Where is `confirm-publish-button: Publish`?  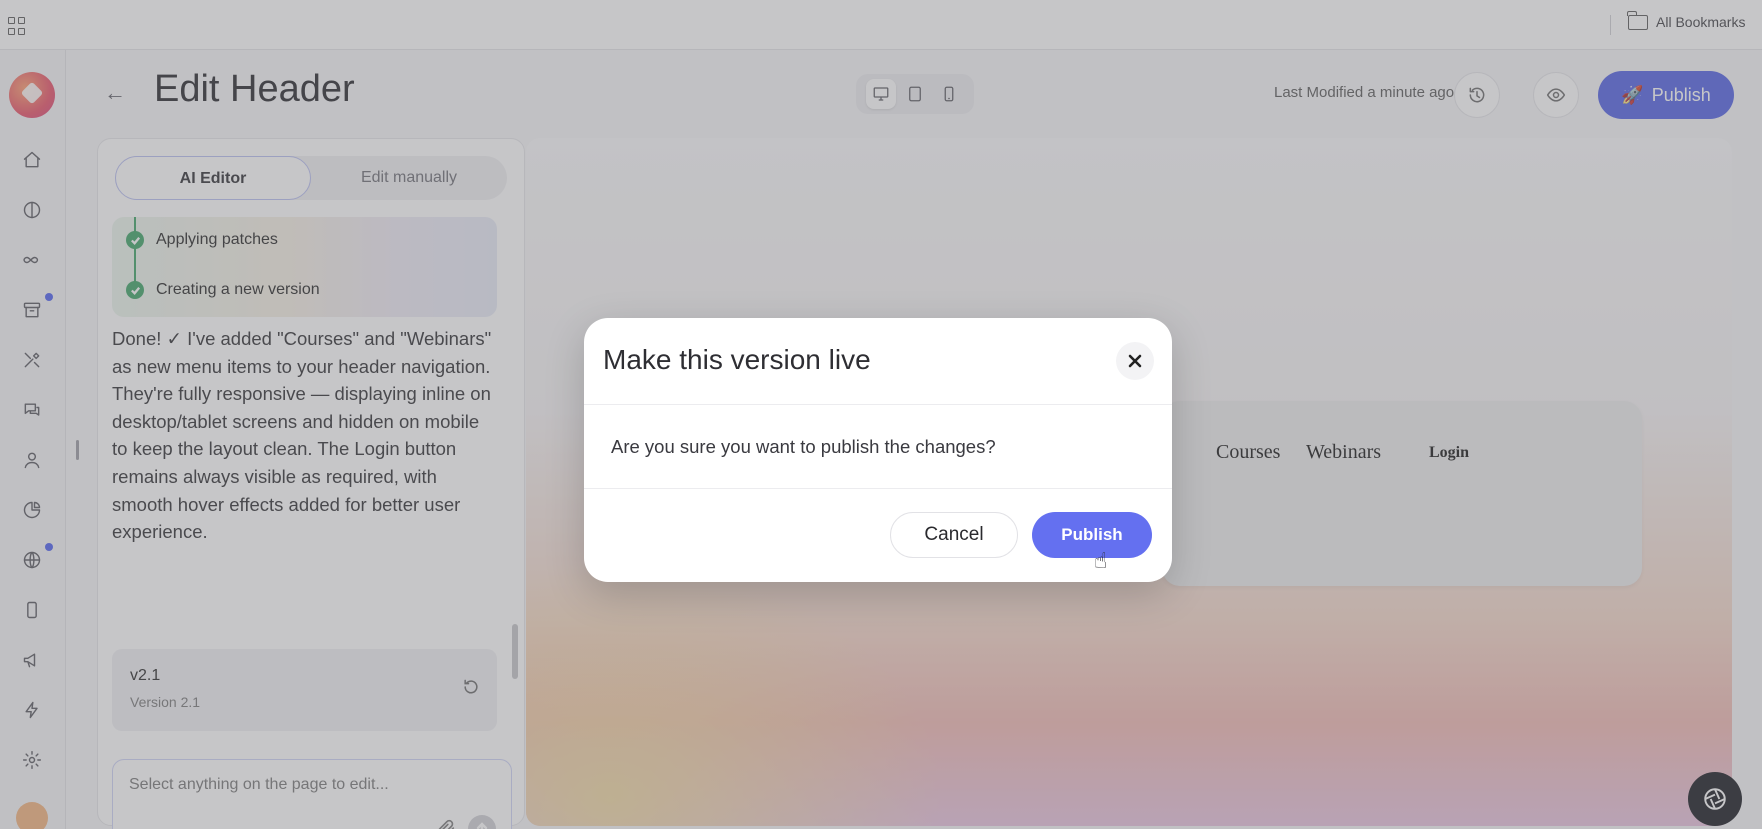
confirm-publish-button: Publish is located at coordinates (1092, 535).